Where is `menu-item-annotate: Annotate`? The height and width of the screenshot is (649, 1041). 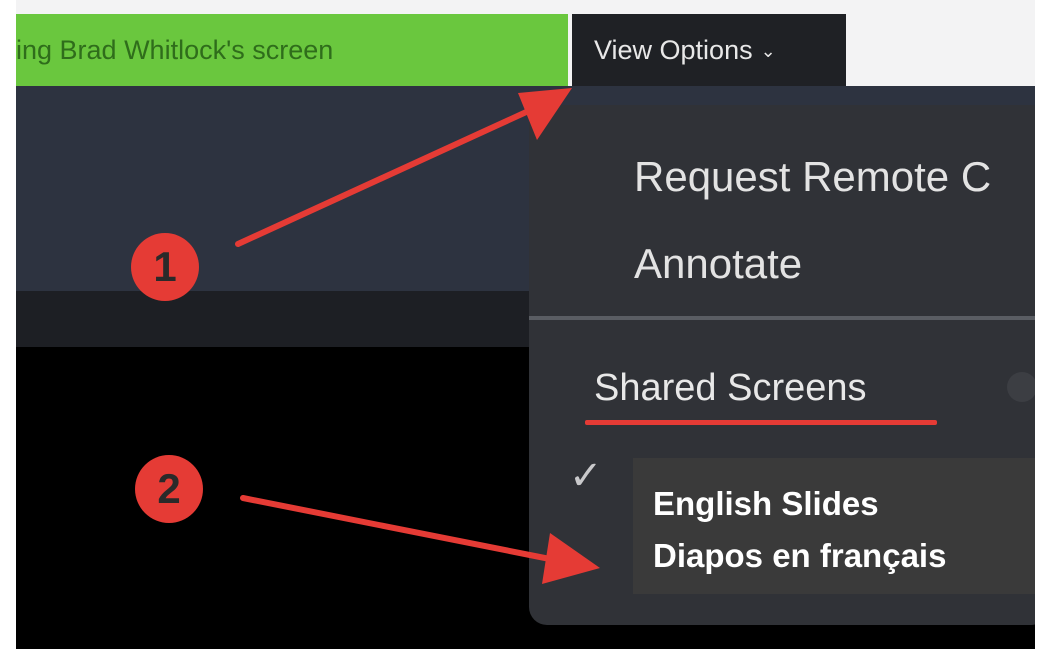
menu-item-annotate: Annotate is located at coordinates (718, 264).